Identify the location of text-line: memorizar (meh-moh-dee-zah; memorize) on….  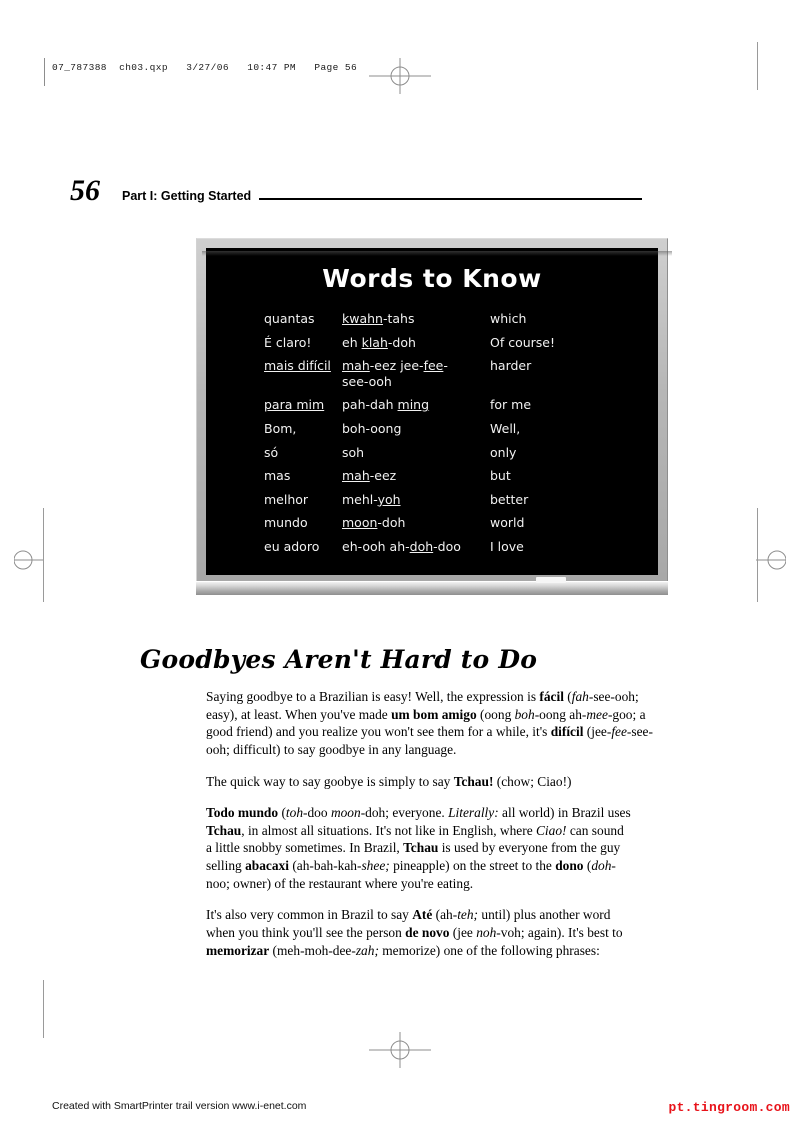
(403, 950).